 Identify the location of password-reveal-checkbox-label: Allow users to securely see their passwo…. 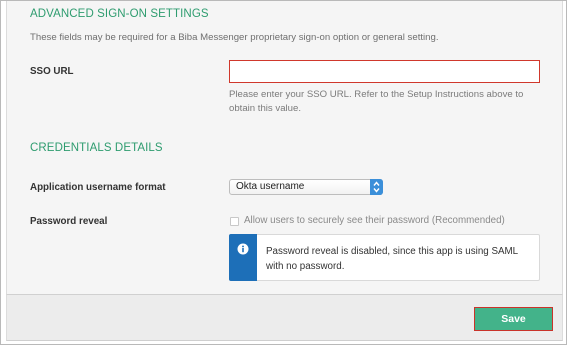
(374, 220).